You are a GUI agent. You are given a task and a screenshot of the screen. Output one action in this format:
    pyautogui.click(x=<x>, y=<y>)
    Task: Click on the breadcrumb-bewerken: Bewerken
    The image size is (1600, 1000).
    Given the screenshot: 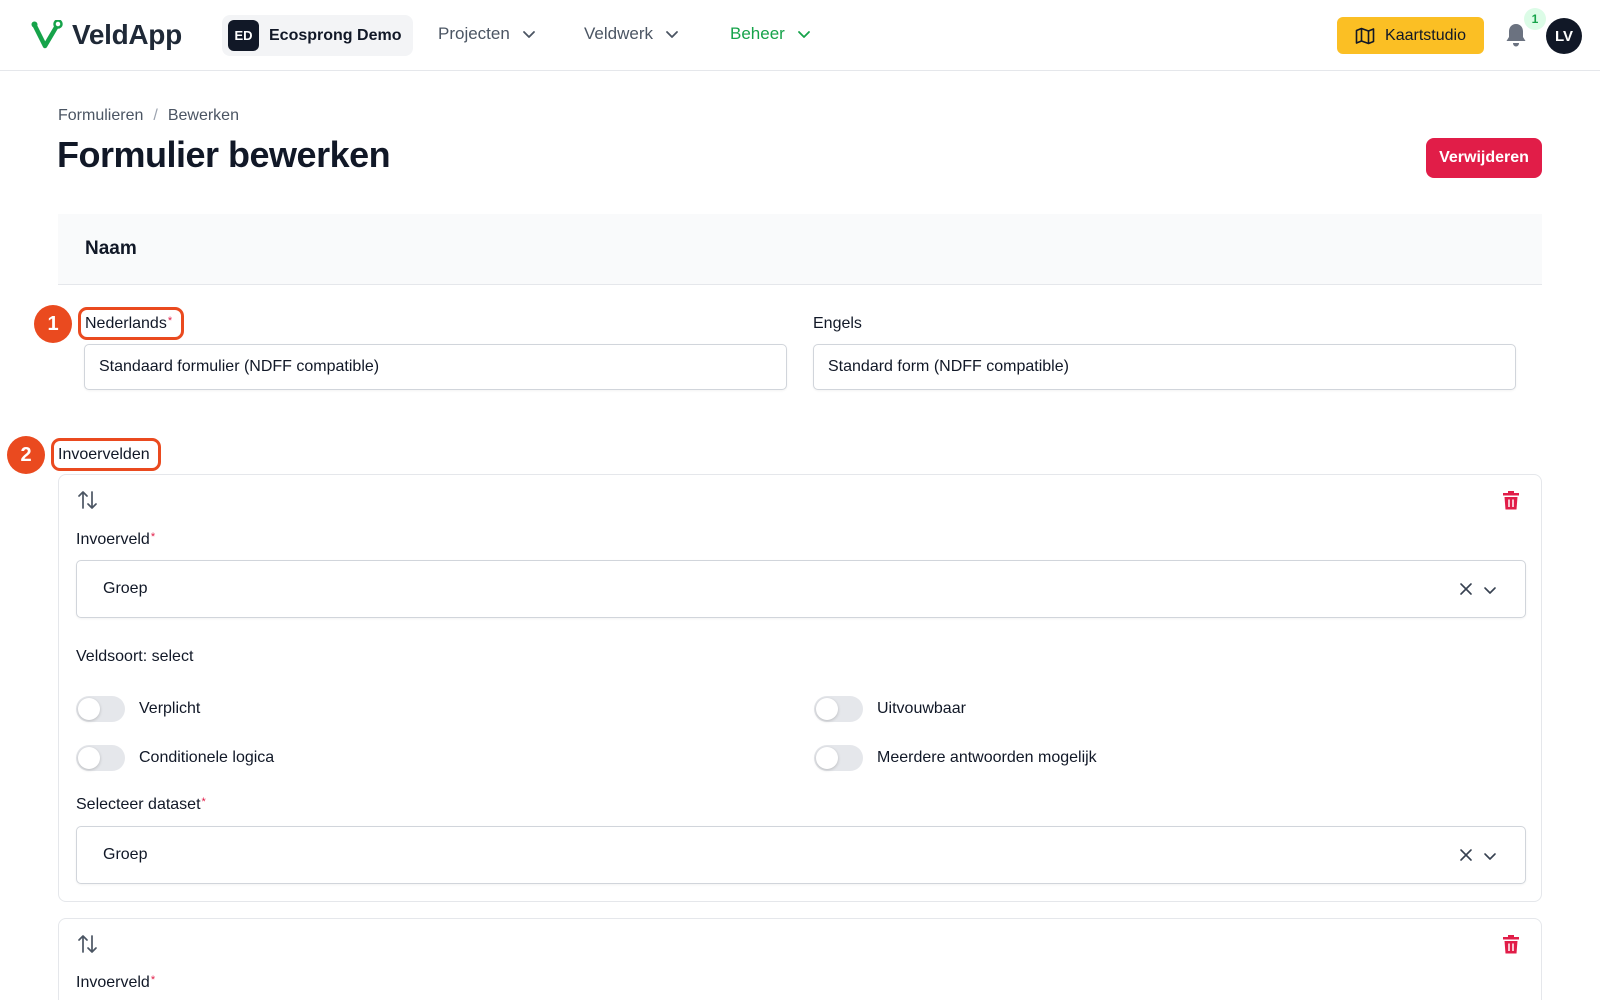 What is the action you would take?
    pyautogui.click(x=203, y=115)
    